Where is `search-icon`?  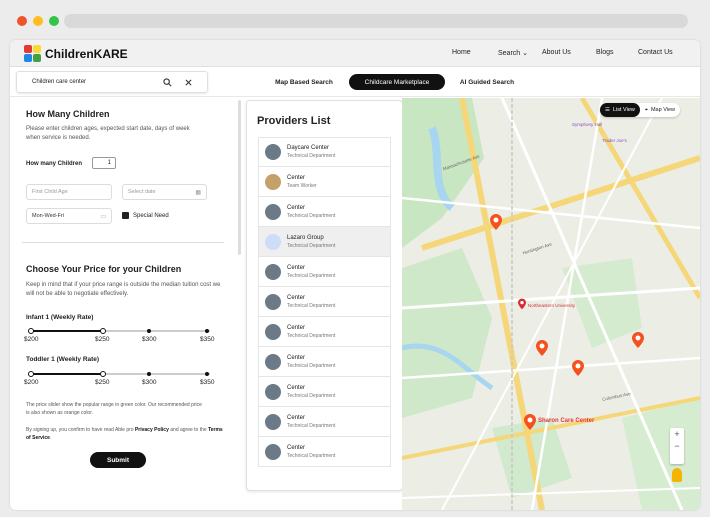 search-icon is located at coordinates (167, 82).